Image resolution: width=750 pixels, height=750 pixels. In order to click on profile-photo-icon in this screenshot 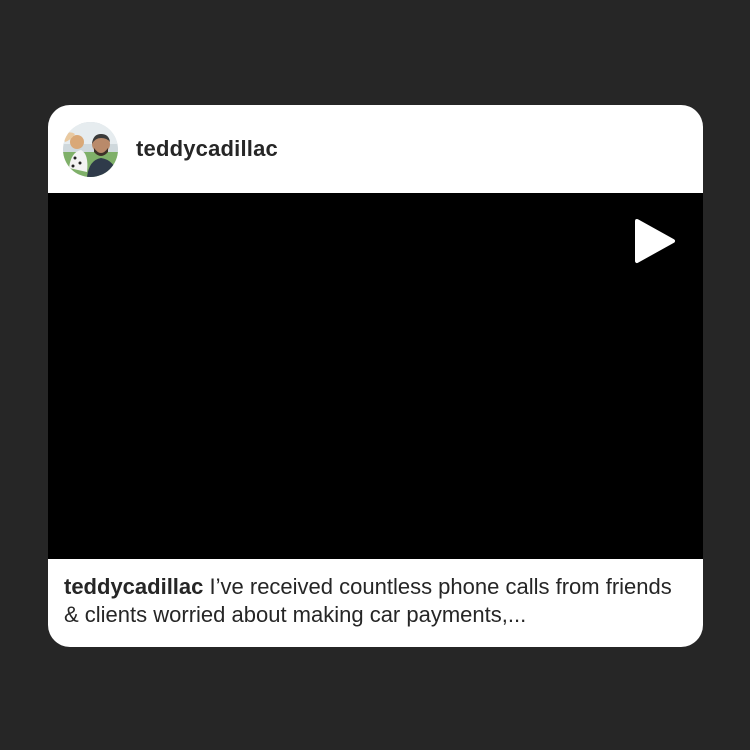, I will do `click(90, 149)`.